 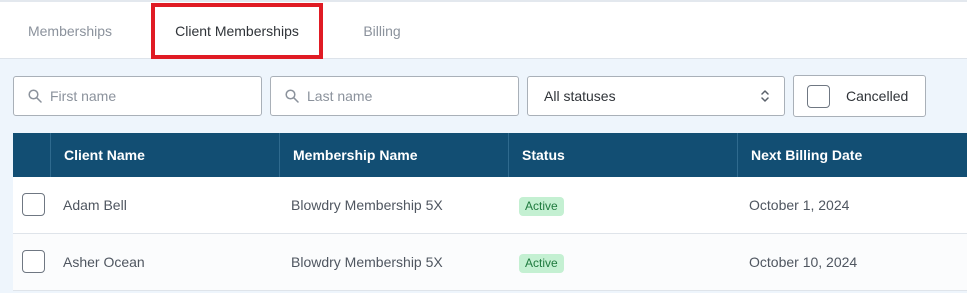 What do you see at coordinates (765, 96) in the screenshot?
I see `chevron-up-down-icon` at bounding box center [765, 96].